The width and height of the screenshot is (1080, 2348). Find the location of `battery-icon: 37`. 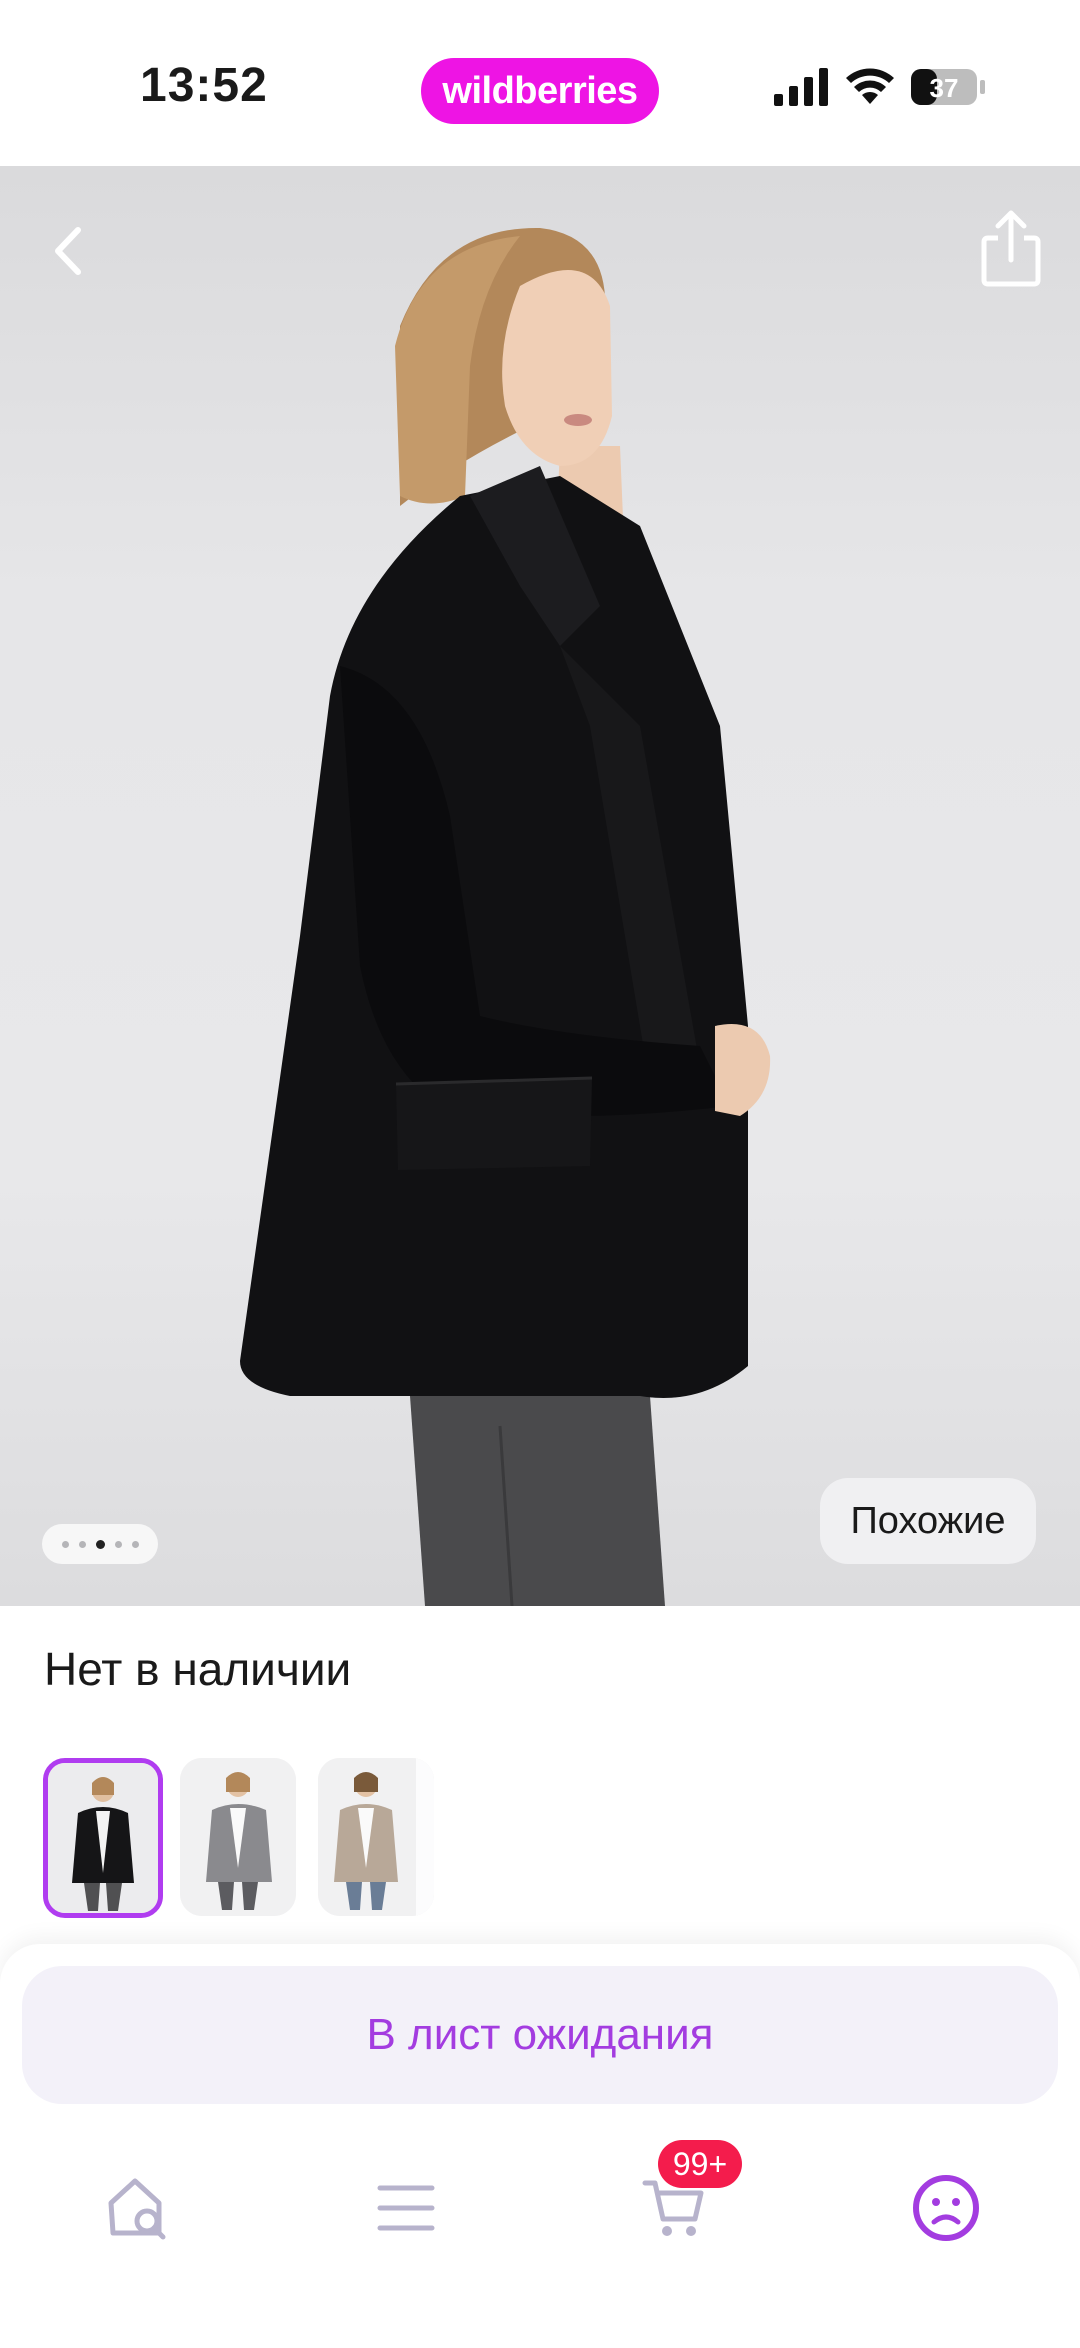

battery-icon: 37 is located at coordinates (948, 87).